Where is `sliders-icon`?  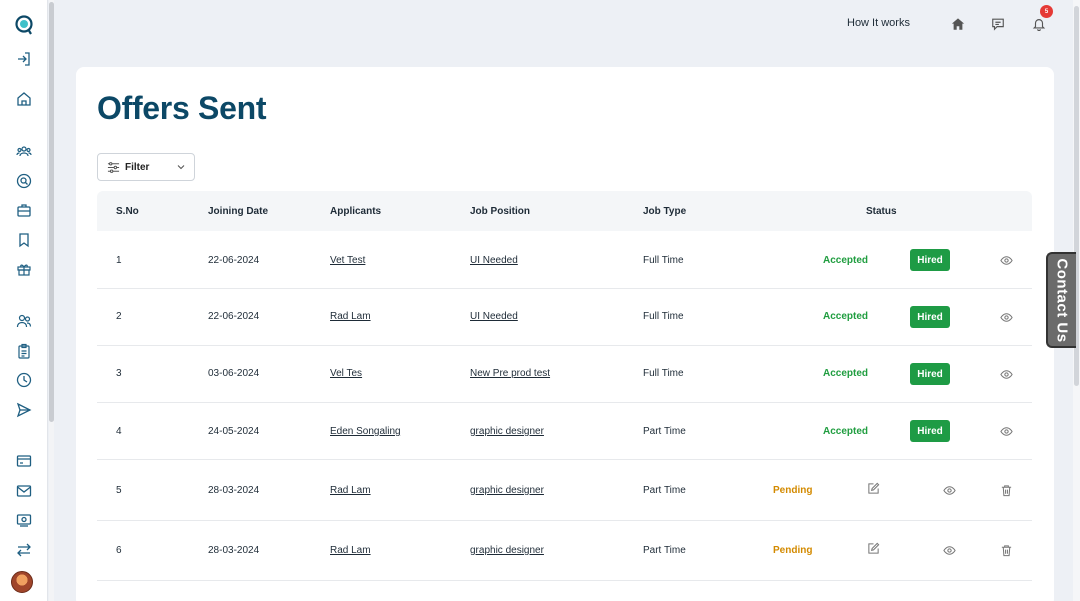
sliders-icon is located at coordinates (113, 167).